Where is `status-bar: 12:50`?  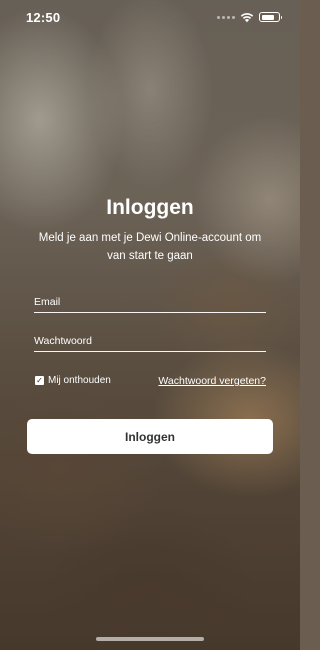
status-bar: 12:50 is located at coordinates (150, 17).